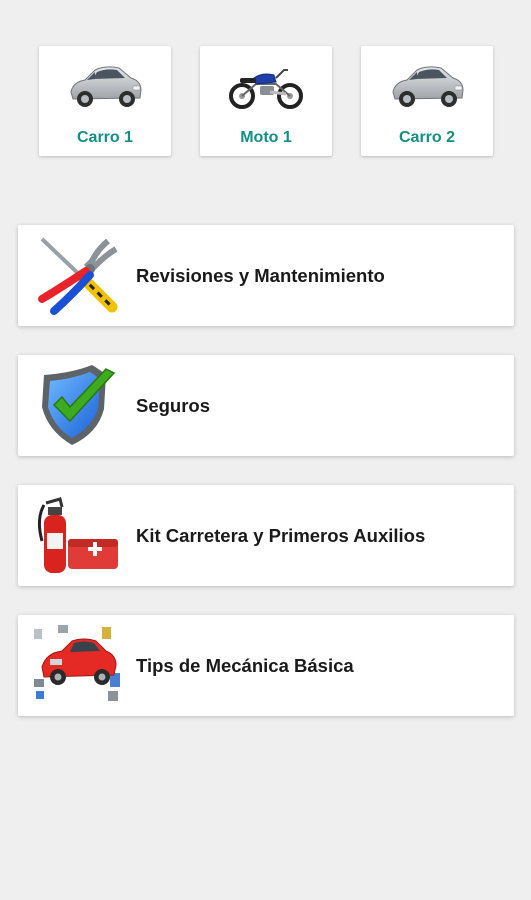  Describe the element at coordinates (78, 405) in the screenshot. I see `shield-check-icon` at that location.